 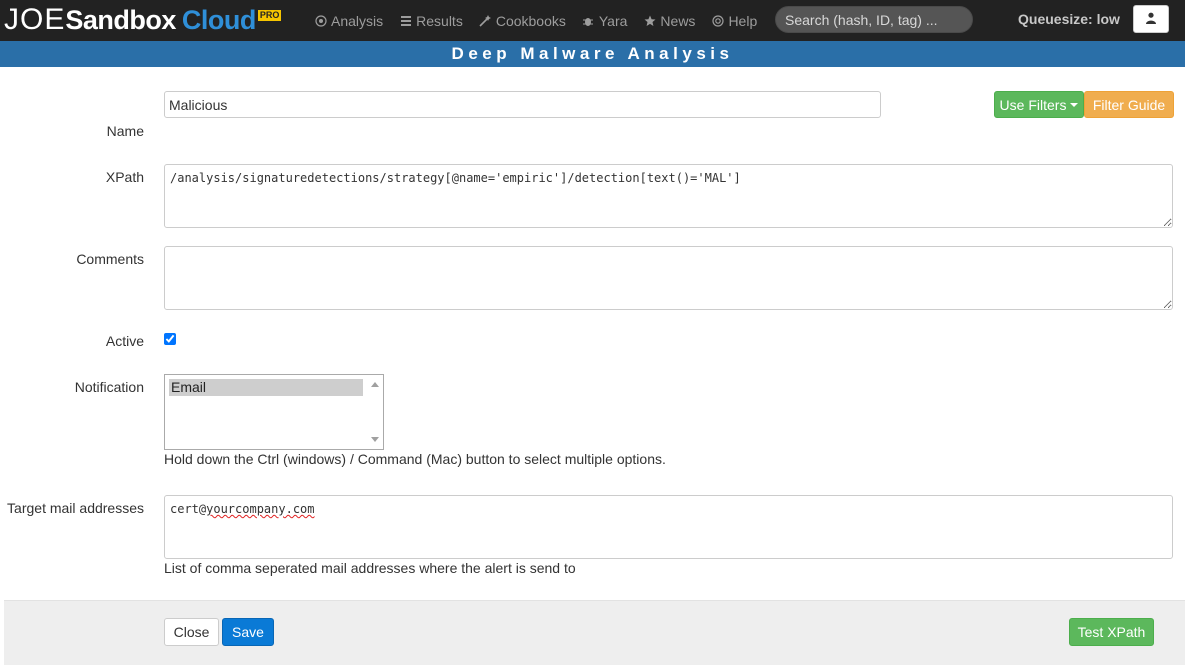 I want to click on brand-joe: JOE, so click(x=35, y=19).